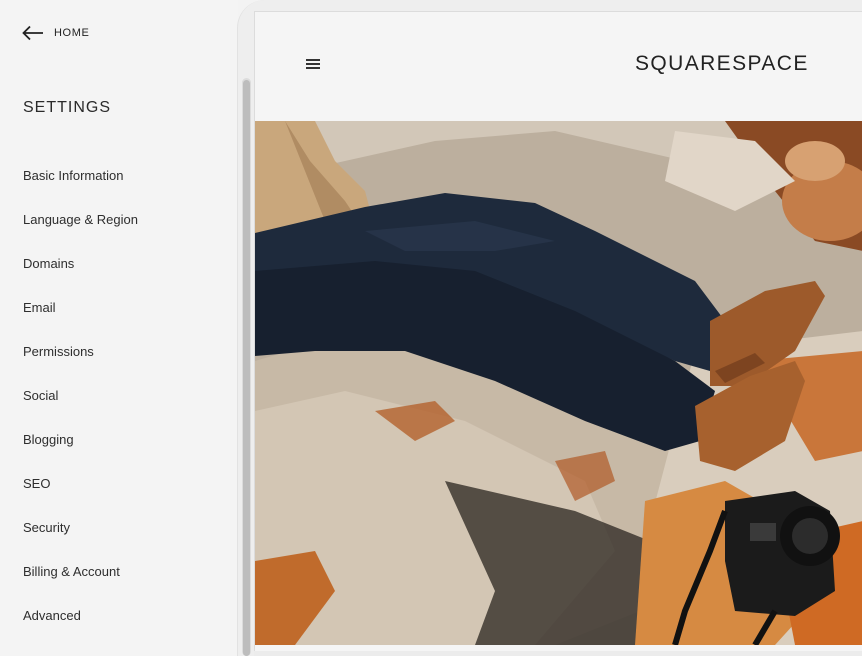 Image resolution: width=862 pixels, height=656 pixels. Describe the element at coordinates (80, 308) in the screenshot. I see `sidebar-item-email: Email` at that location.